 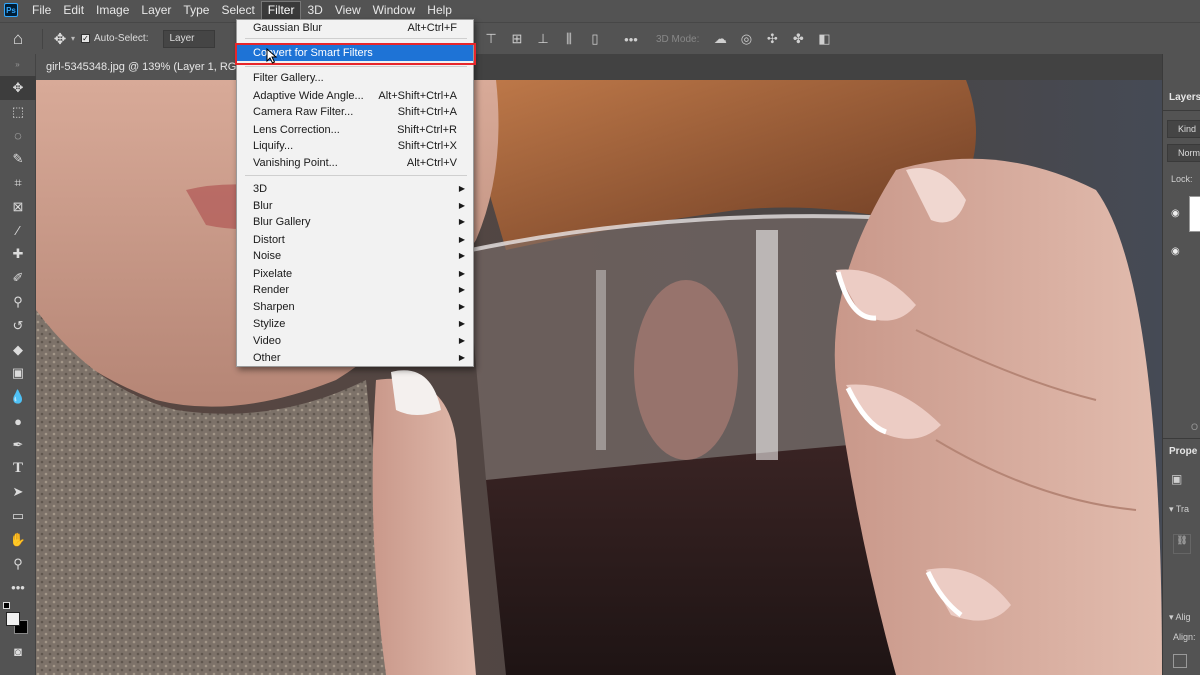 What do you see at coordinates (18, 652) in the screenshot?
I see `quick-mask-icon: ◙` at bounding box center [18, 652].